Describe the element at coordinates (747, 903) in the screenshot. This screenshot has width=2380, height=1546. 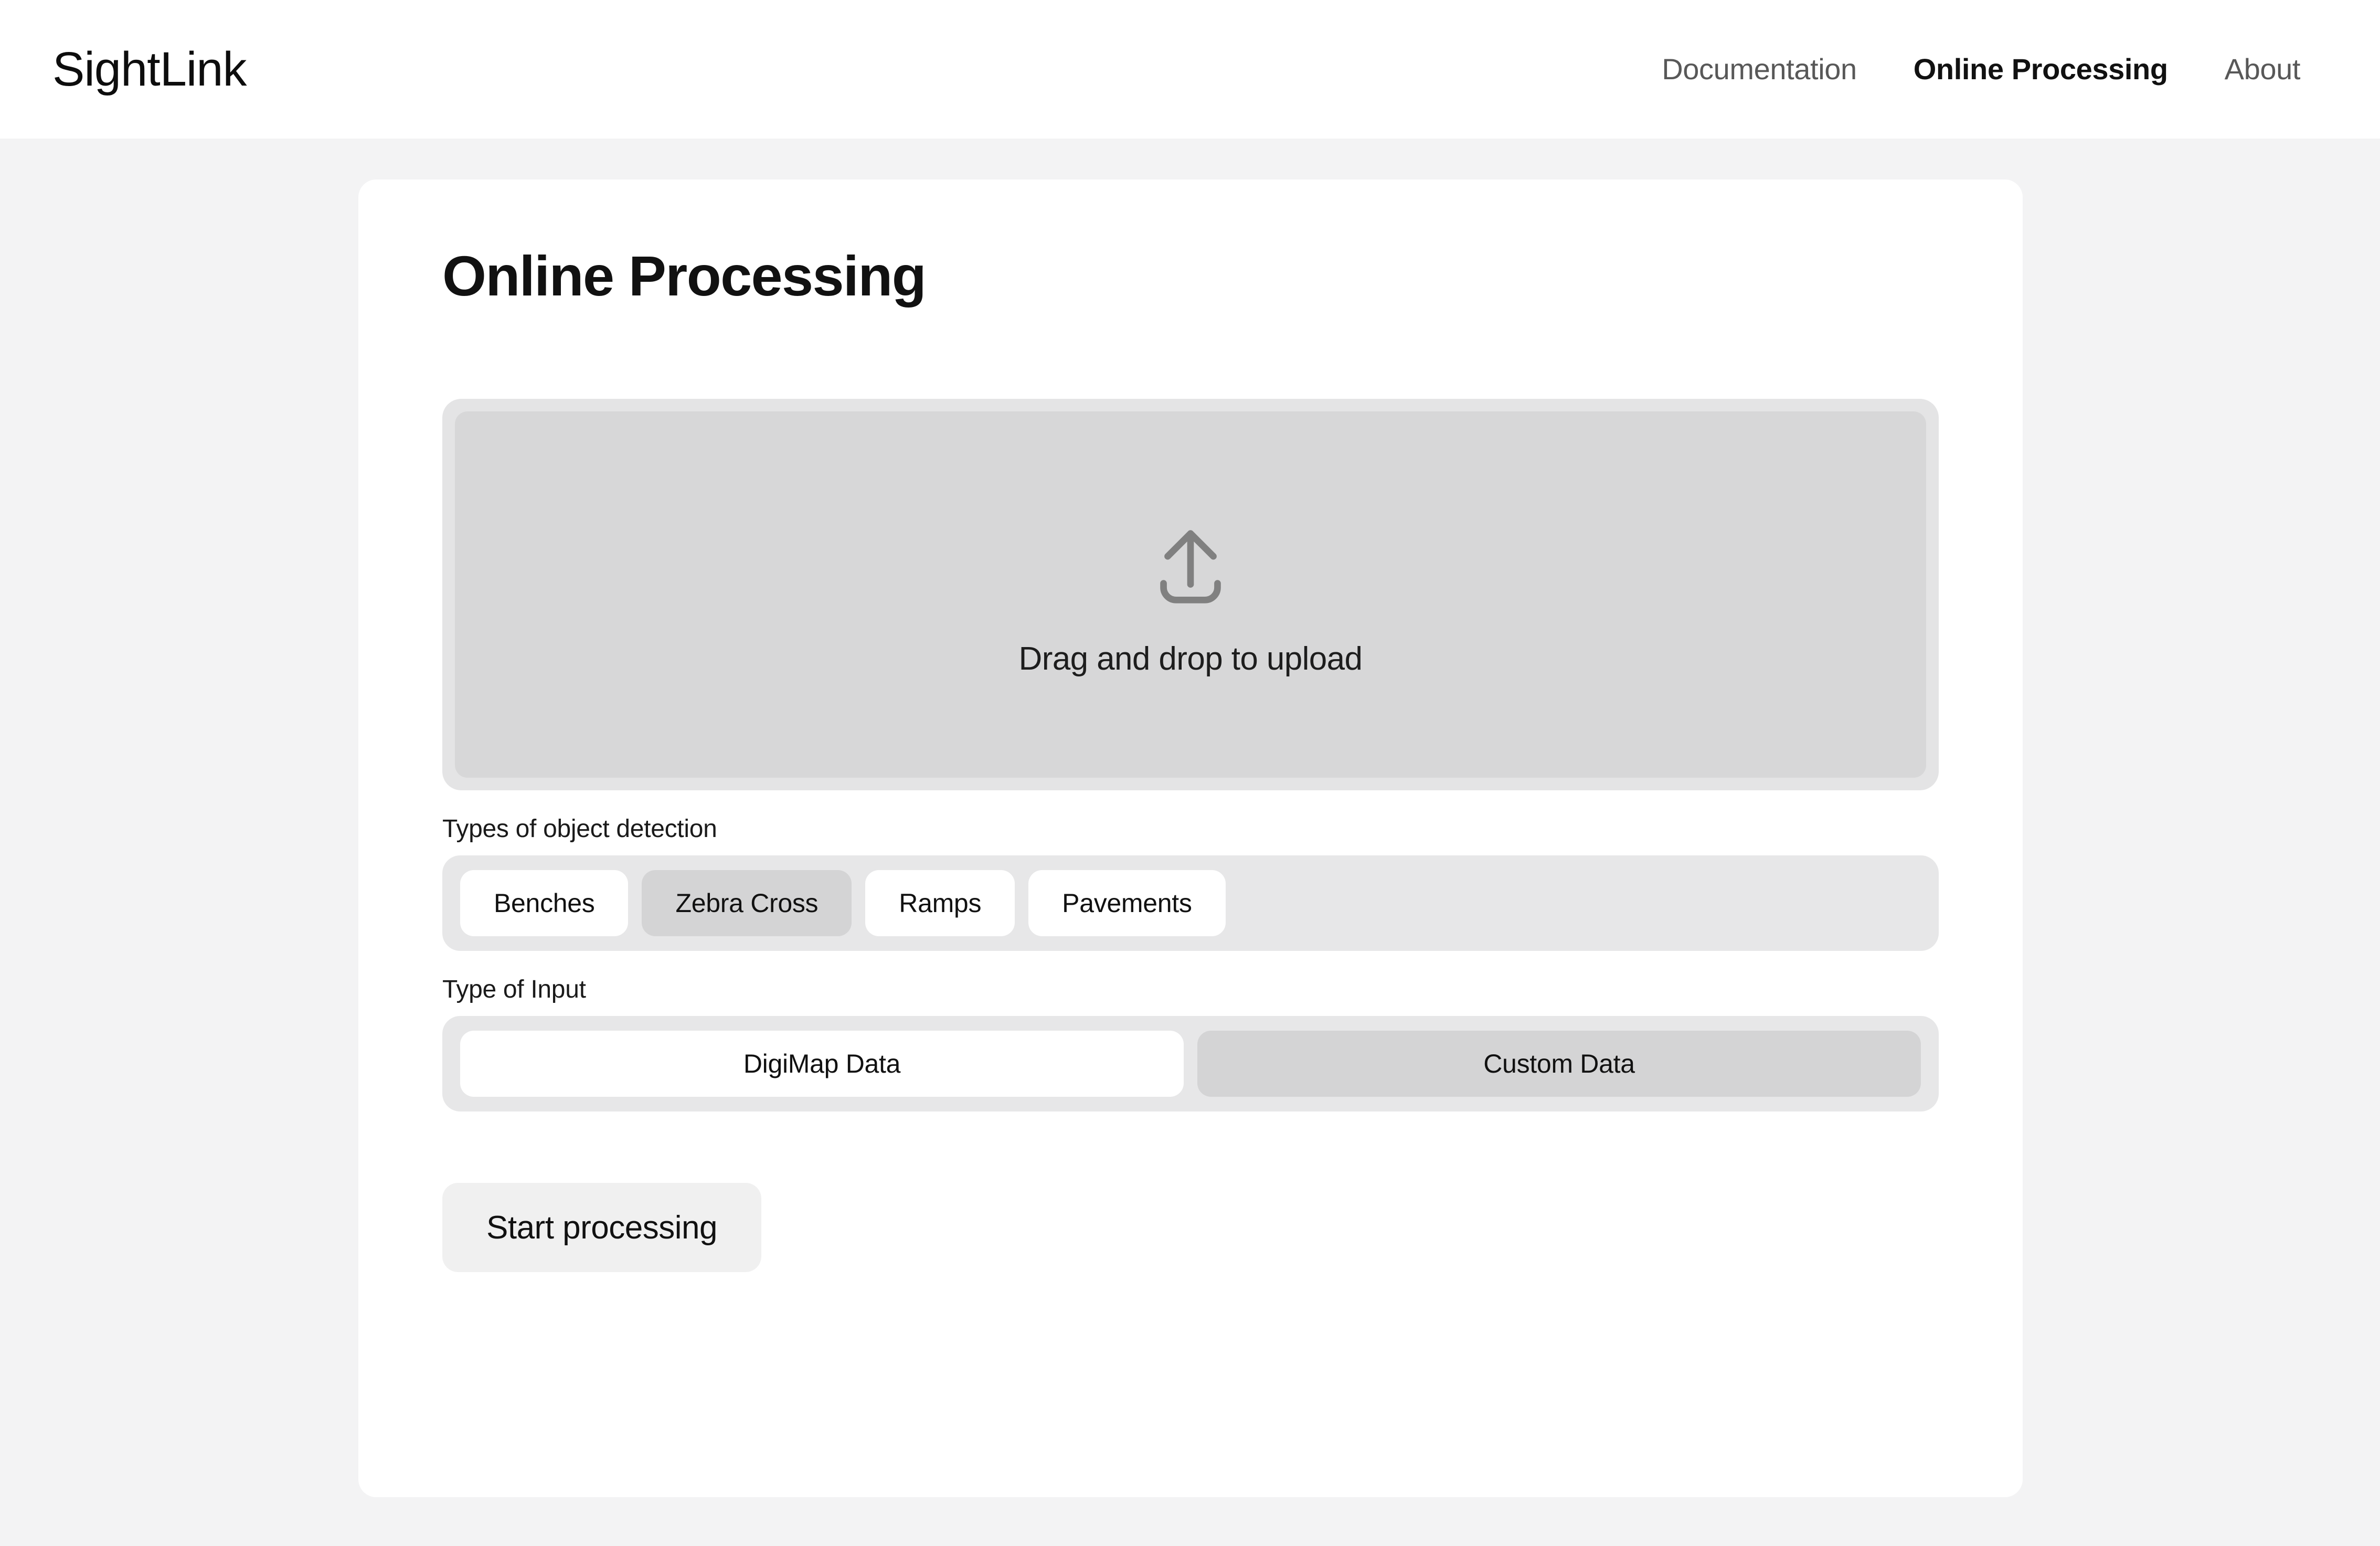
I see `detection-option-zebra-cross: Zebra Cross` at that location.